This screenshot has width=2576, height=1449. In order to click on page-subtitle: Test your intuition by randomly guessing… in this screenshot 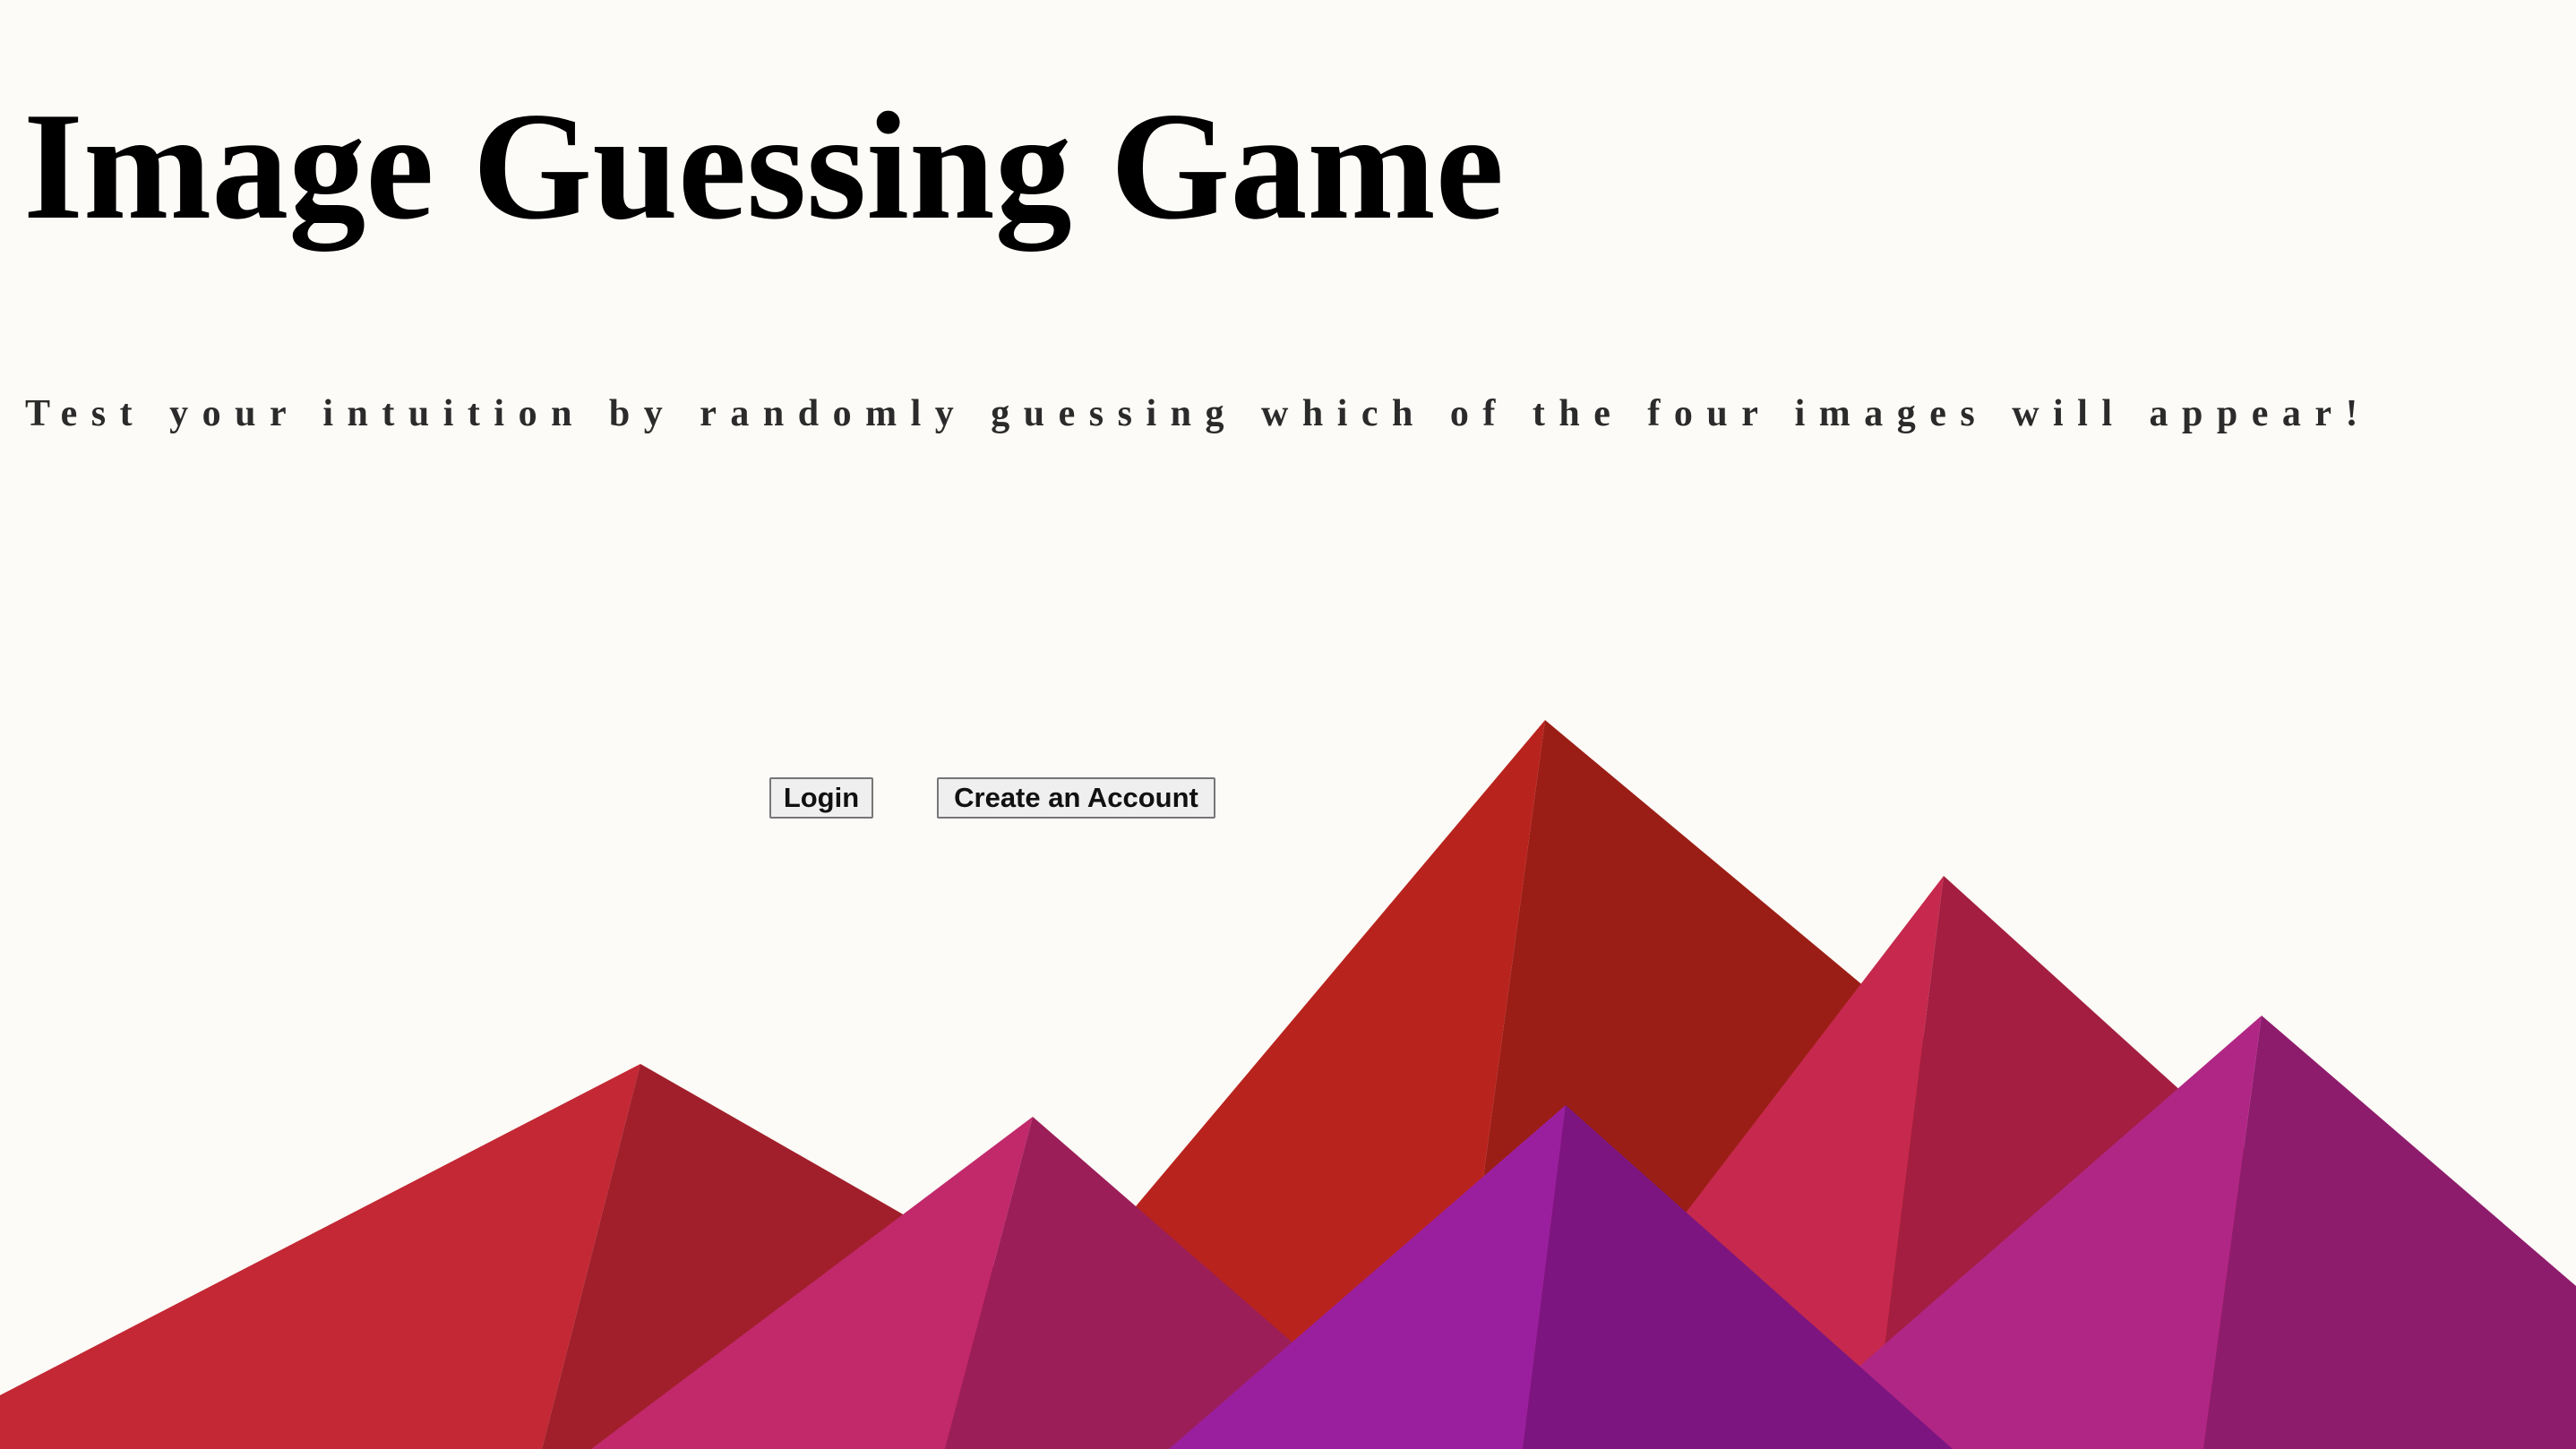, I will do `click(1199, 414)`.